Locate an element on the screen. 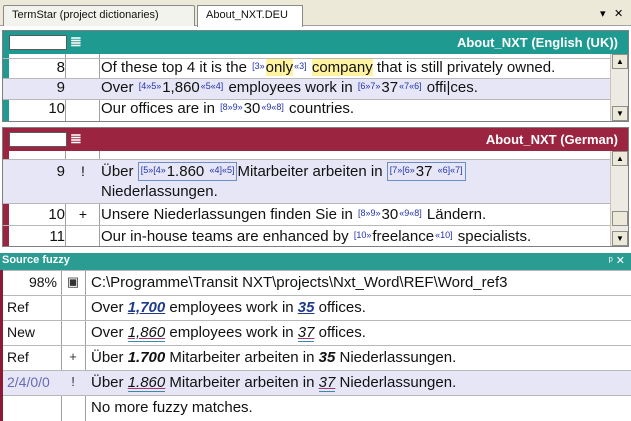 This screenshot has height=421, width=631. tag-marker: [10» is located at coordinates (362, 235).